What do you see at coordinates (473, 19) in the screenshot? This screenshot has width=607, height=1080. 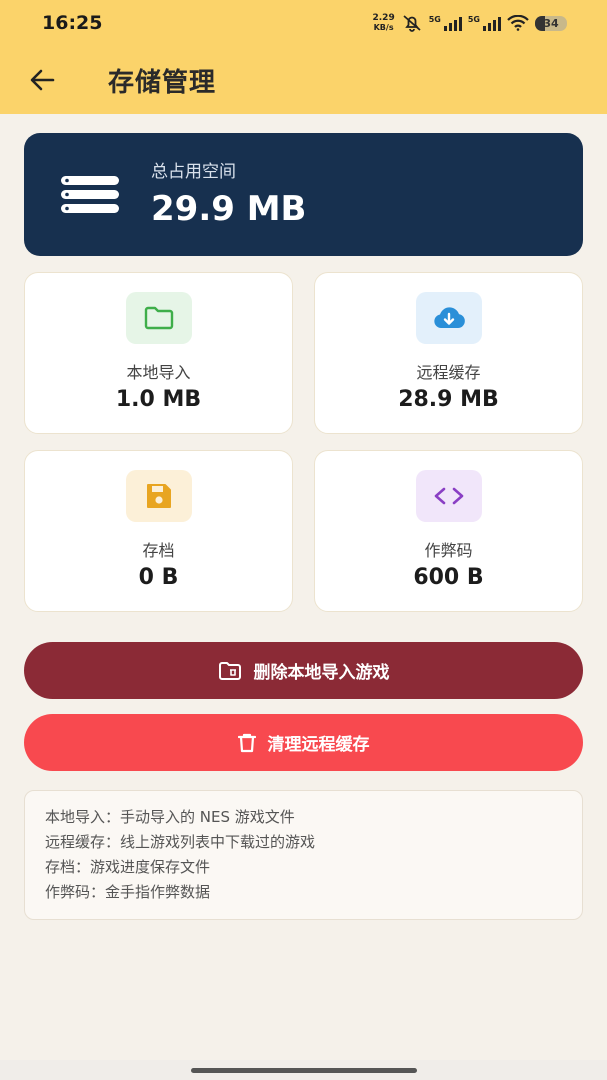 I see `sim2-label: 5G` at bounding box center [473, 19].